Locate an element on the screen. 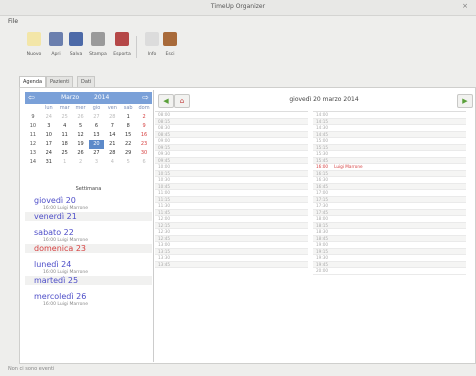 The width and height of the screenshot is (476, 376). calendar-day: 19 is located at coordinates (81, 144).